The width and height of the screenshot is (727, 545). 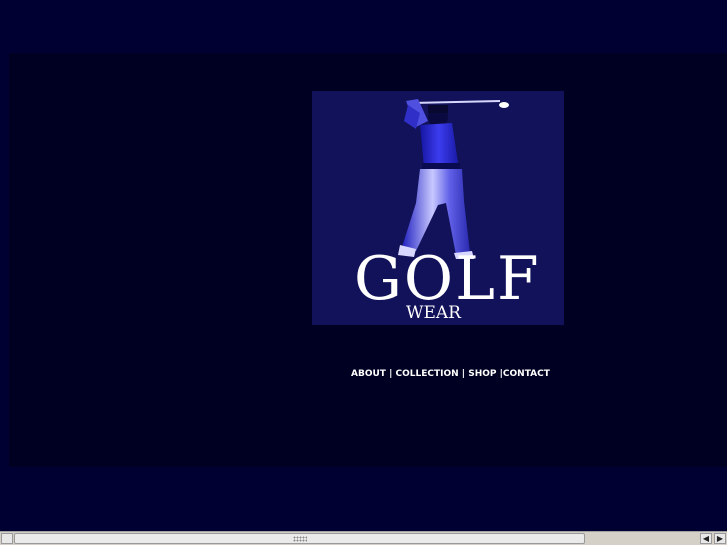 What do you see at coordinates (447, 279) in the screenshot?
I see `logo-title: GOLF` at bounding box center [447, 279].